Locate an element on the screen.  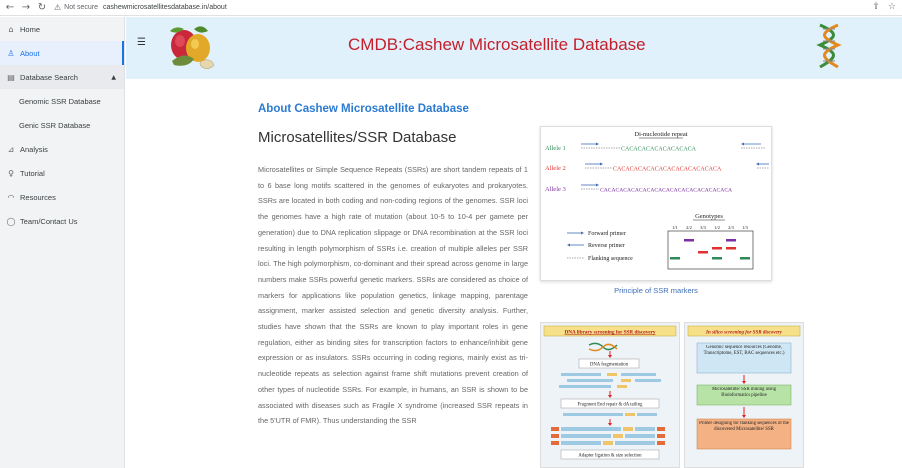
genotype-label: 2/2 is located at coordinates (689, 227).